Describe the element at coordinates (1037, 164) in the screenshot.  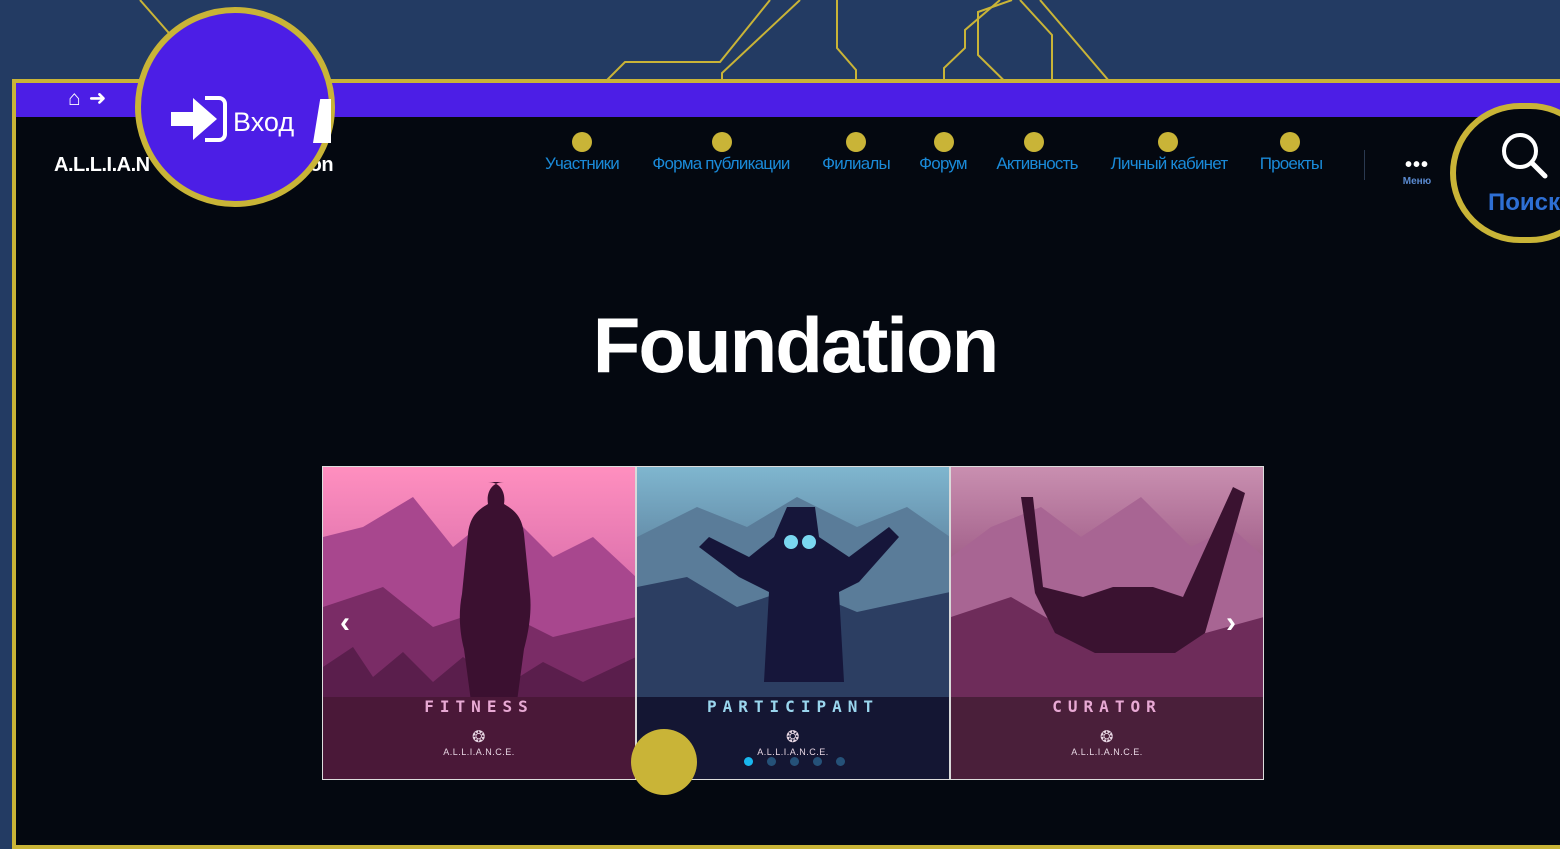
I see `nav-item-activity: Активность` at that location.